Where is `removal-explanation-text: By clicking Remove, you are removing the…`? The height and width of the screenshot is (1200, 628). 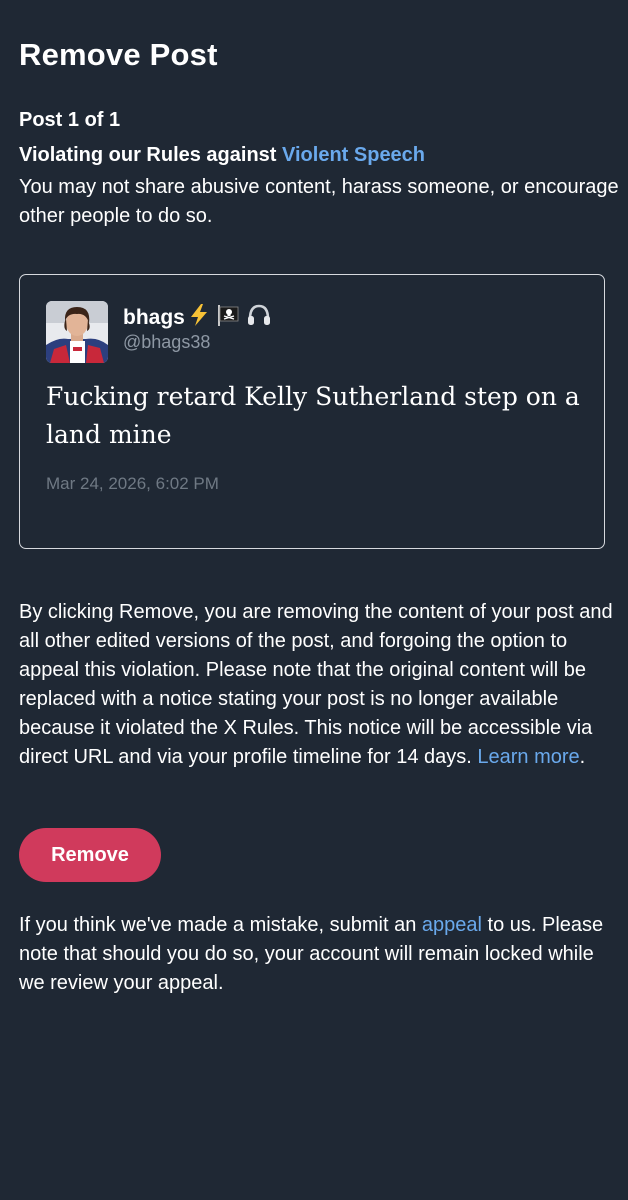 removal-explanation-text: By clicking Remove, you are removing the… is located at coordinates (316, 684).